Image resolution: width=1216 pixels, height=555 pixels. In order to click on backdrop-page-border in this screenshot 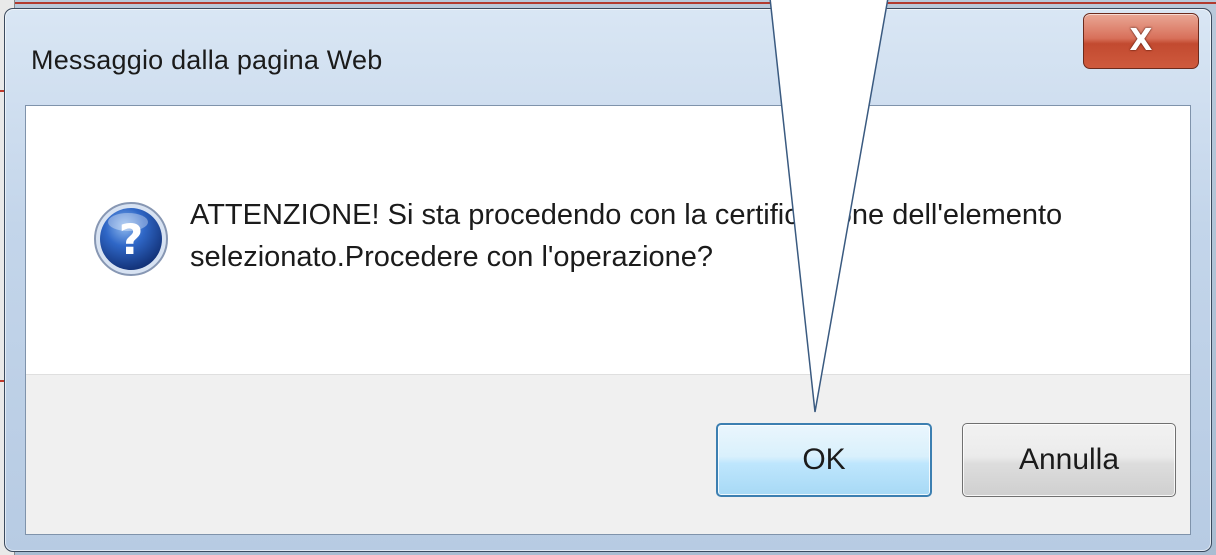, I will do `click(608, 3)`.